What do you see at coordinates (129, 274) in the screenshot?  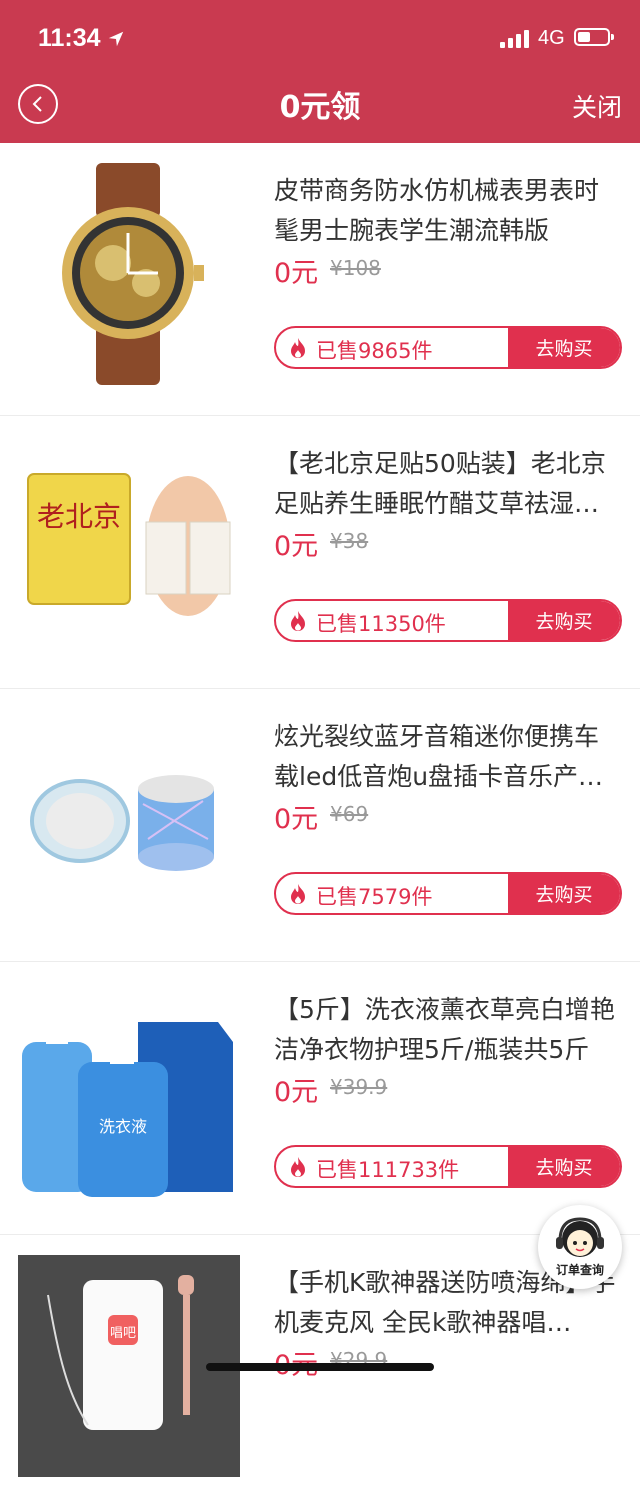 I see `product-image-watch` at bounding box center [129, 274].